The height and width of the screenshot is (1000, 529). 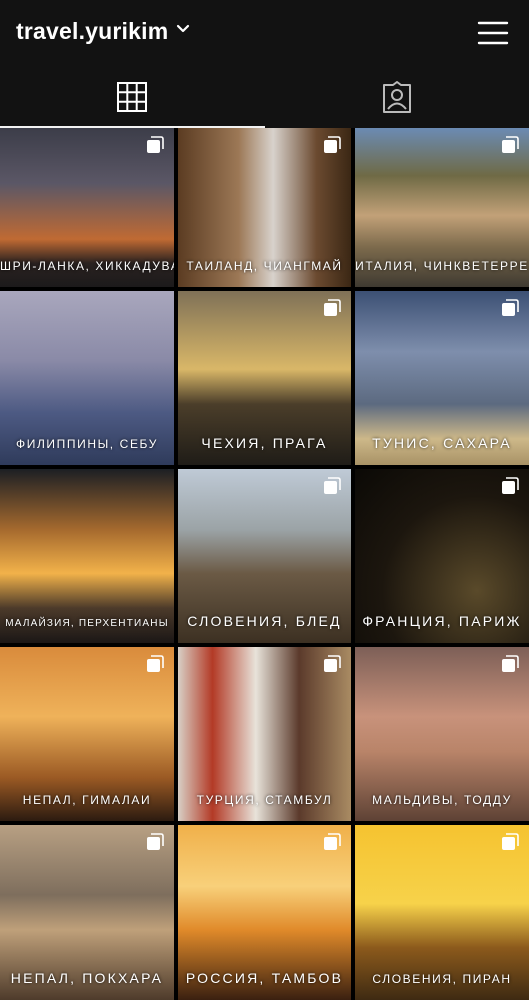 I want to click on post-thumbnail: ШРИ-ЛАНКА, ХИККАДУВА, so click(x=87, y=207).